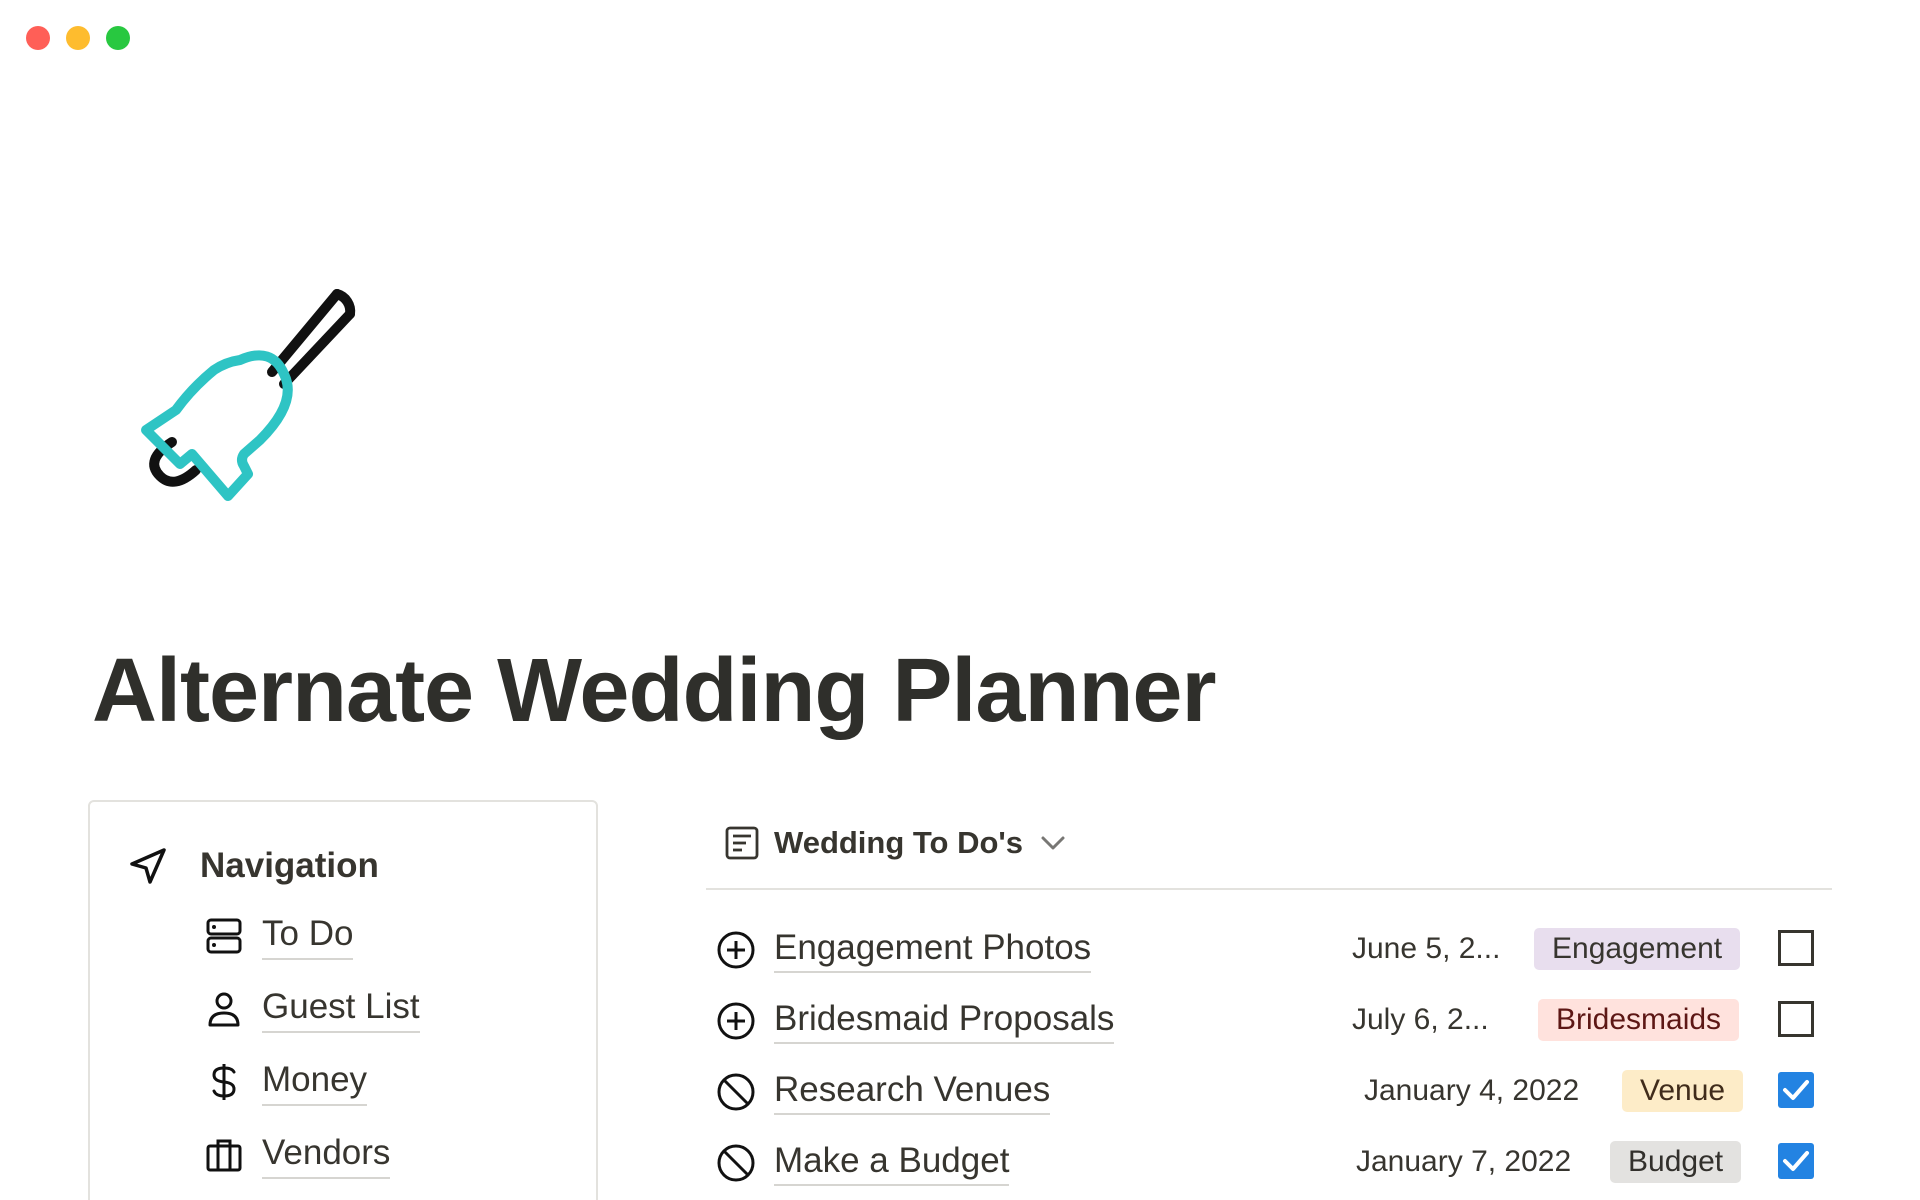 The image size is (1920, 1200). I want to click on database-view-selector: Wedding To Do's, so click(1269, 843).